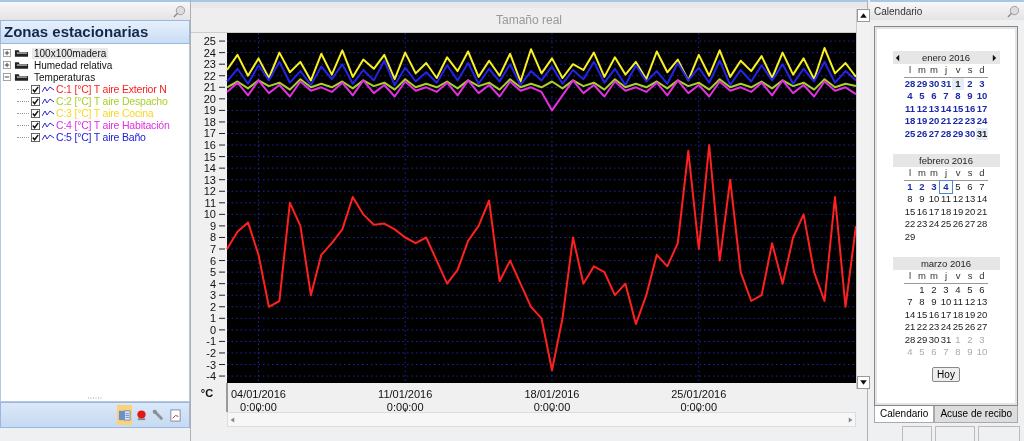 Image resolution: width=1024 pixels, height=441 pixels. What do you see at coordinates (862, 199) in the screenshot?
I see `vertical-scrollbar` at bounding box center [862, 199].